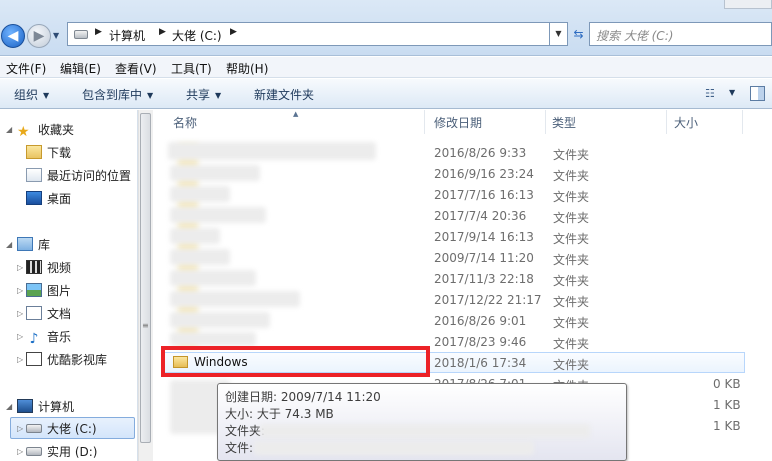  I want to click on column-size-label: 大小, so click(686, 123).